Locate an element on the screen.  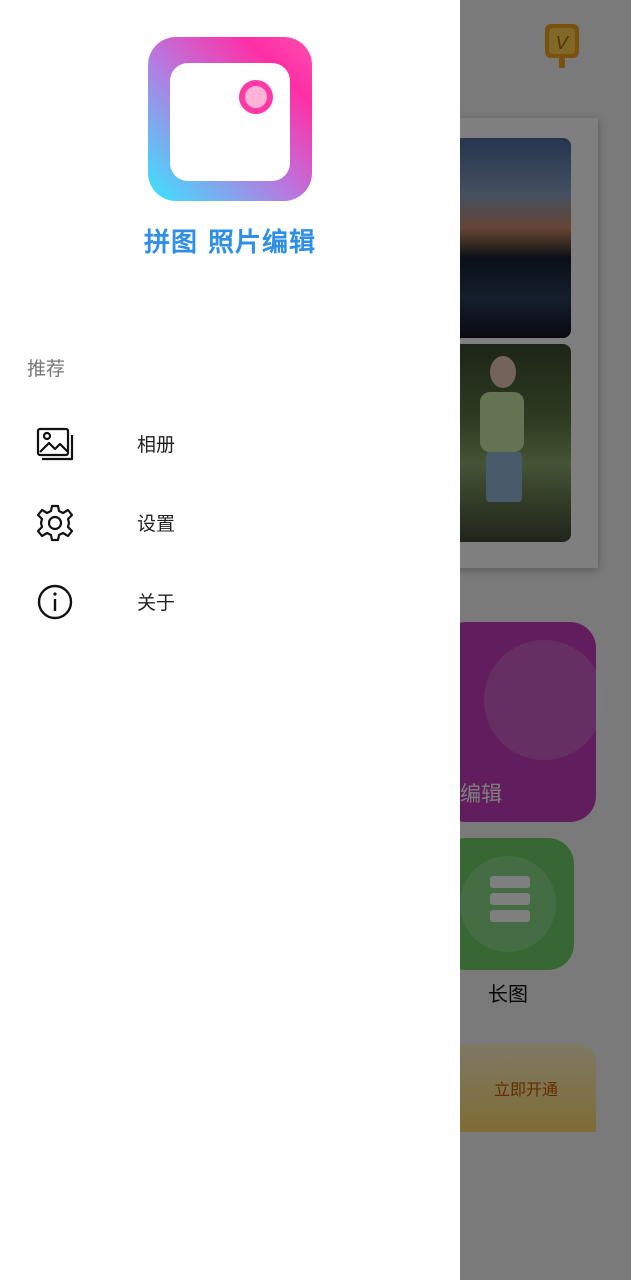
section-label-recommended: 推荐 is located at coordinates (46, 369).